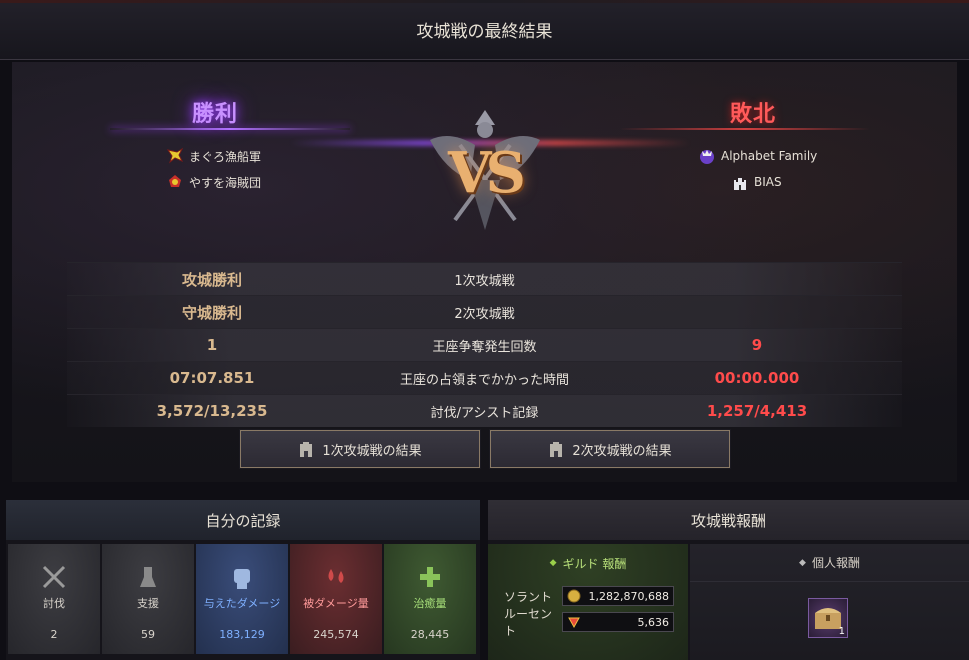  I want to click on crossed-swords-icon, so click(54, 577).